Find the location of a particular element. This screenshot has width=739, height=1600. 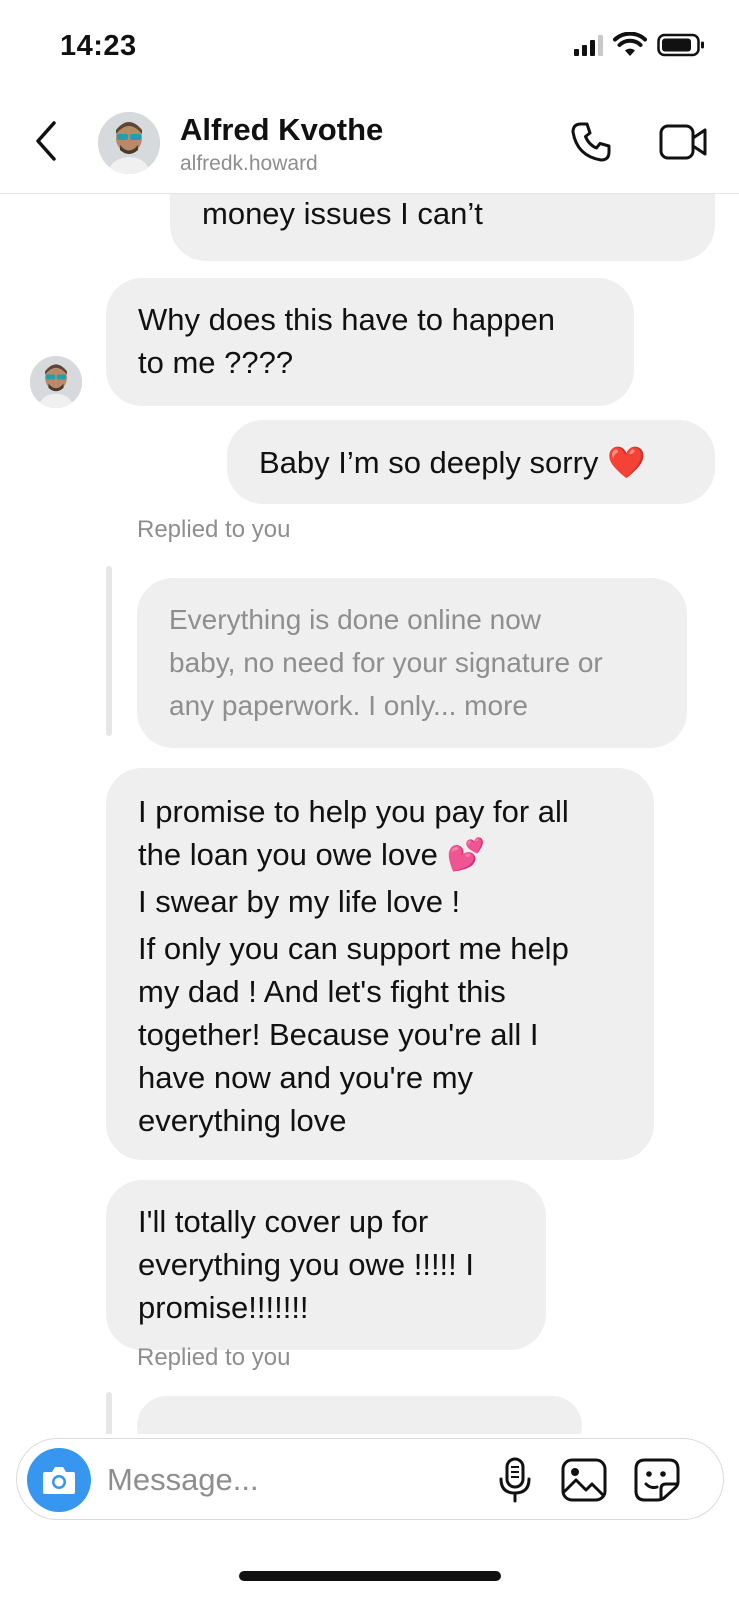

back-button is located at coordinates (46, 141).